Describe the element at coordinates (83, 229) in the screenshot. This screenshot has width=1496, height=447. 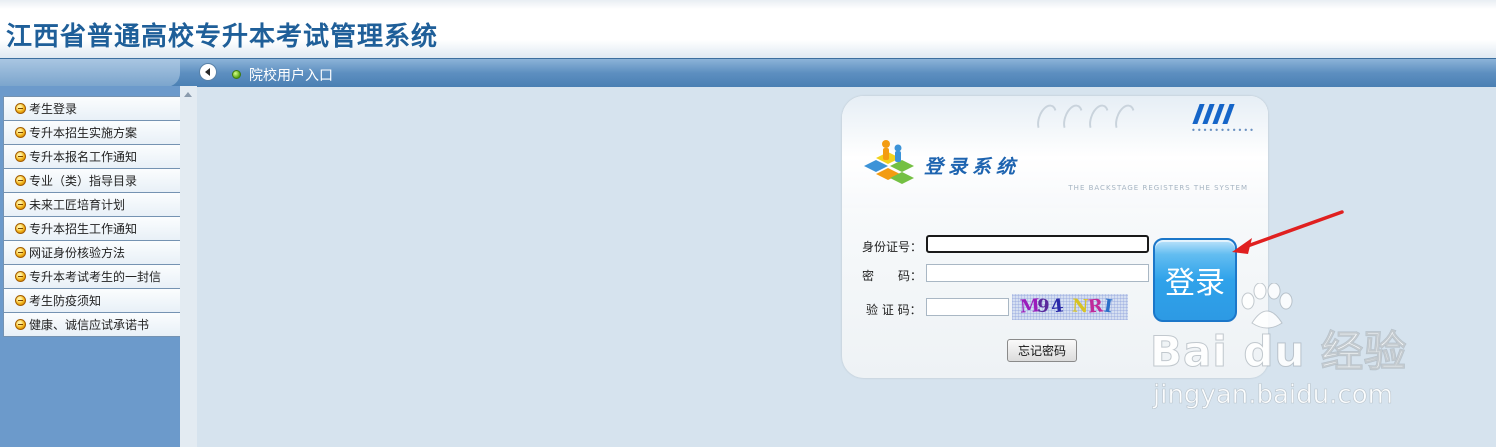
I see `sidebar-item-label: 专升本招生工作通知` at that location.